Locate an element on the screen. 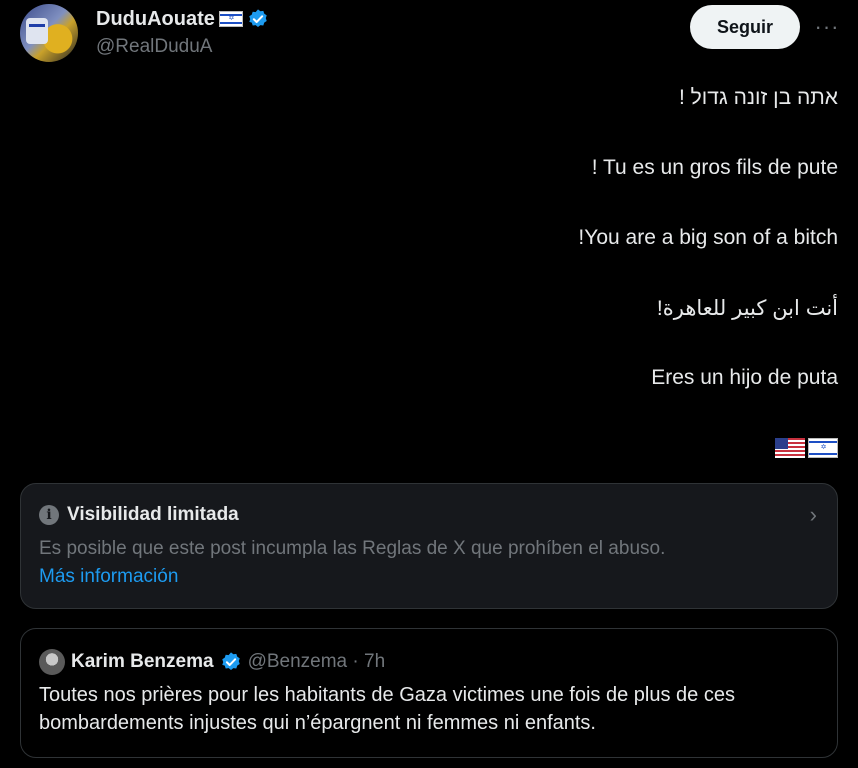 This screenshot has height=768, width=858. post-header: DuduAouate ✡ @RealDuduA Seguir ··· is located at coordinates (429, 35).